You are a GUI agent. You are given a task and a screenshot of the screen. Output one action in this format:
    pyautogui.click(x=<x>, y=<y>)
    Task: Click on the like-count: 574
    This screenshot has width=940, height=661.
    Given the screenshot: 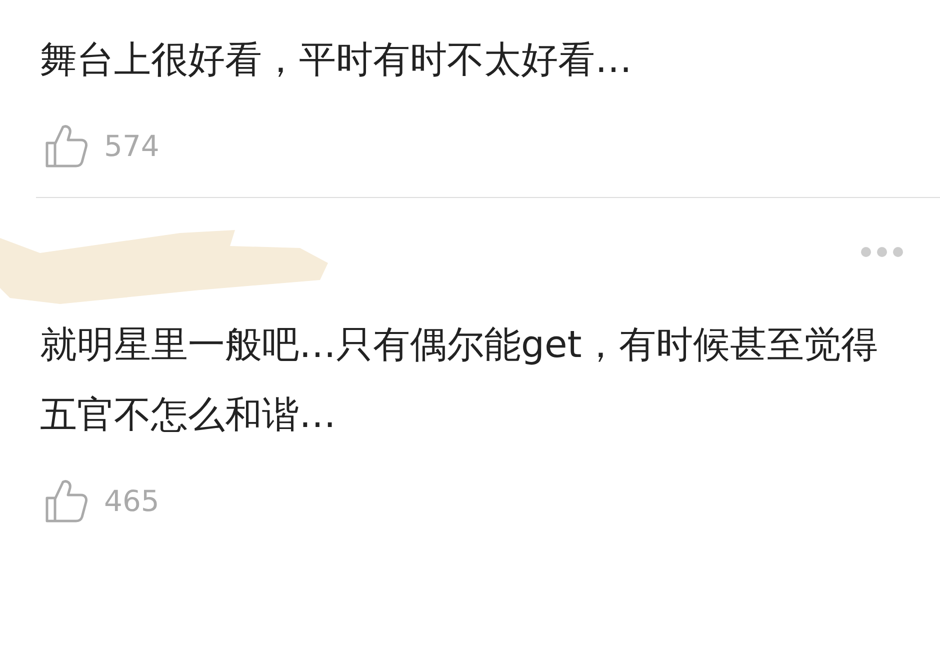 What is the action you would take?
    pyautogui.click(x=132, y=146)
    